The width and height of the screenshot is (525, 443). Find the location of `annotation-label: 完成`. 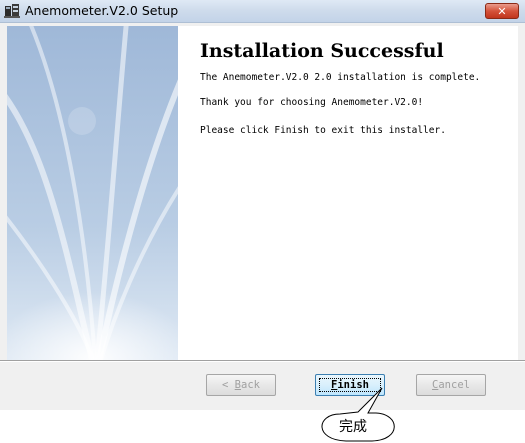

annotation-label: 完成 is located at coordinates (353, 427).